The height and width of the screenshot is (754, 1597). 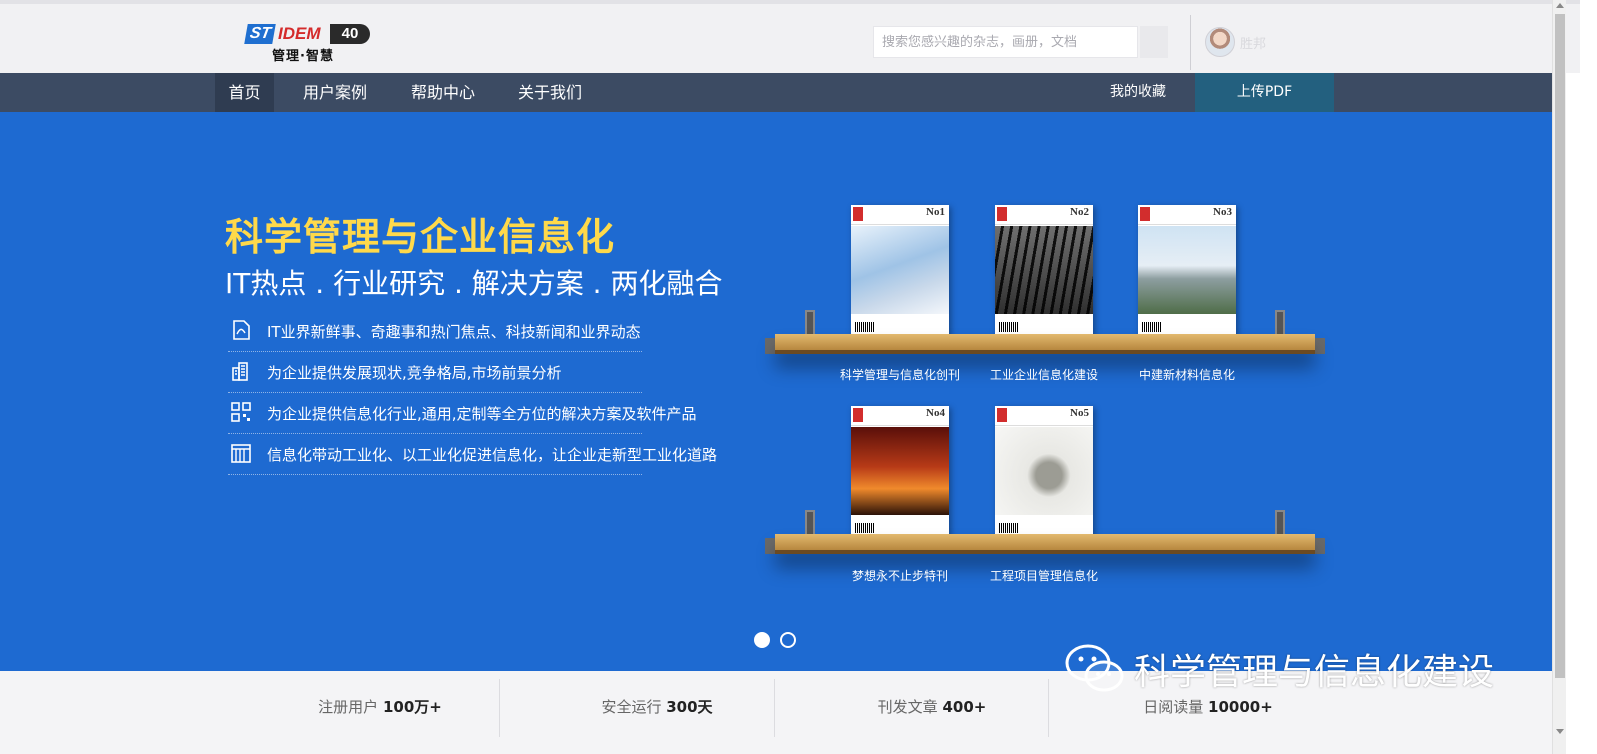 I want to click on watermark-text: 科学管理与信息化建设, so click(x=1314, y=672).